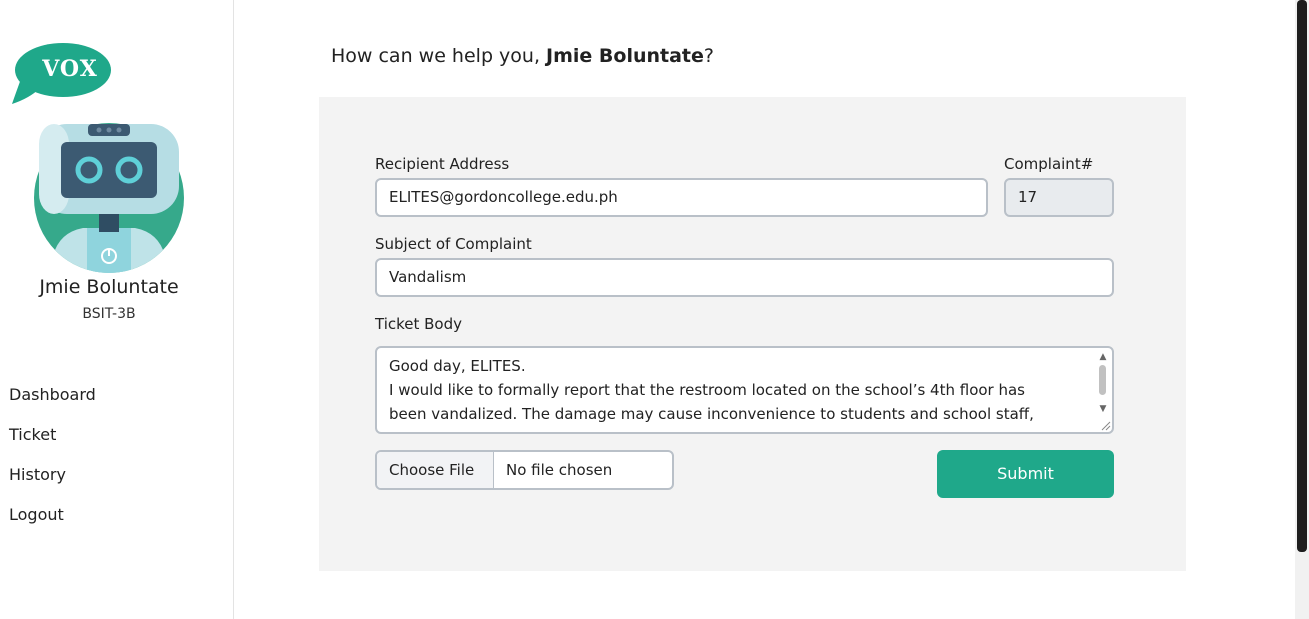 The height and width of the screenshot is (619, 1309). Describe the element at coordinates (419, 324) in the screenshot. I see `ticket-body-label: Ticket Body` at that location.